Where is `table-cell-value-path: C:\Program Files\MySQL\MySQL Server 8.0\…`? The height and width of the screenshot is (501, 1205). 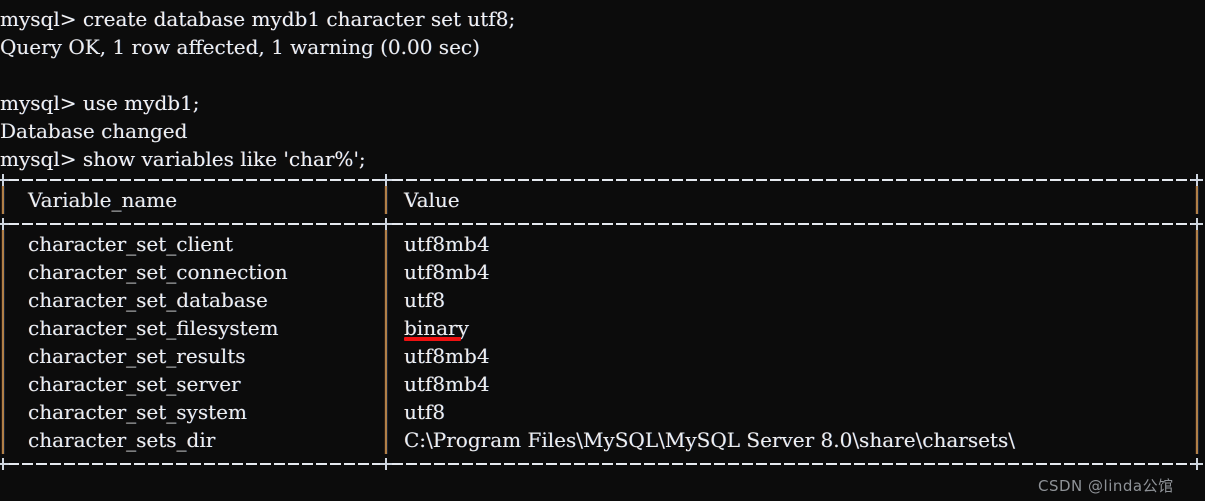
table-cell-value-path: C:\Program Files\MySQL\MySQL Server 8.0\… is located at coordinates (709, 440).